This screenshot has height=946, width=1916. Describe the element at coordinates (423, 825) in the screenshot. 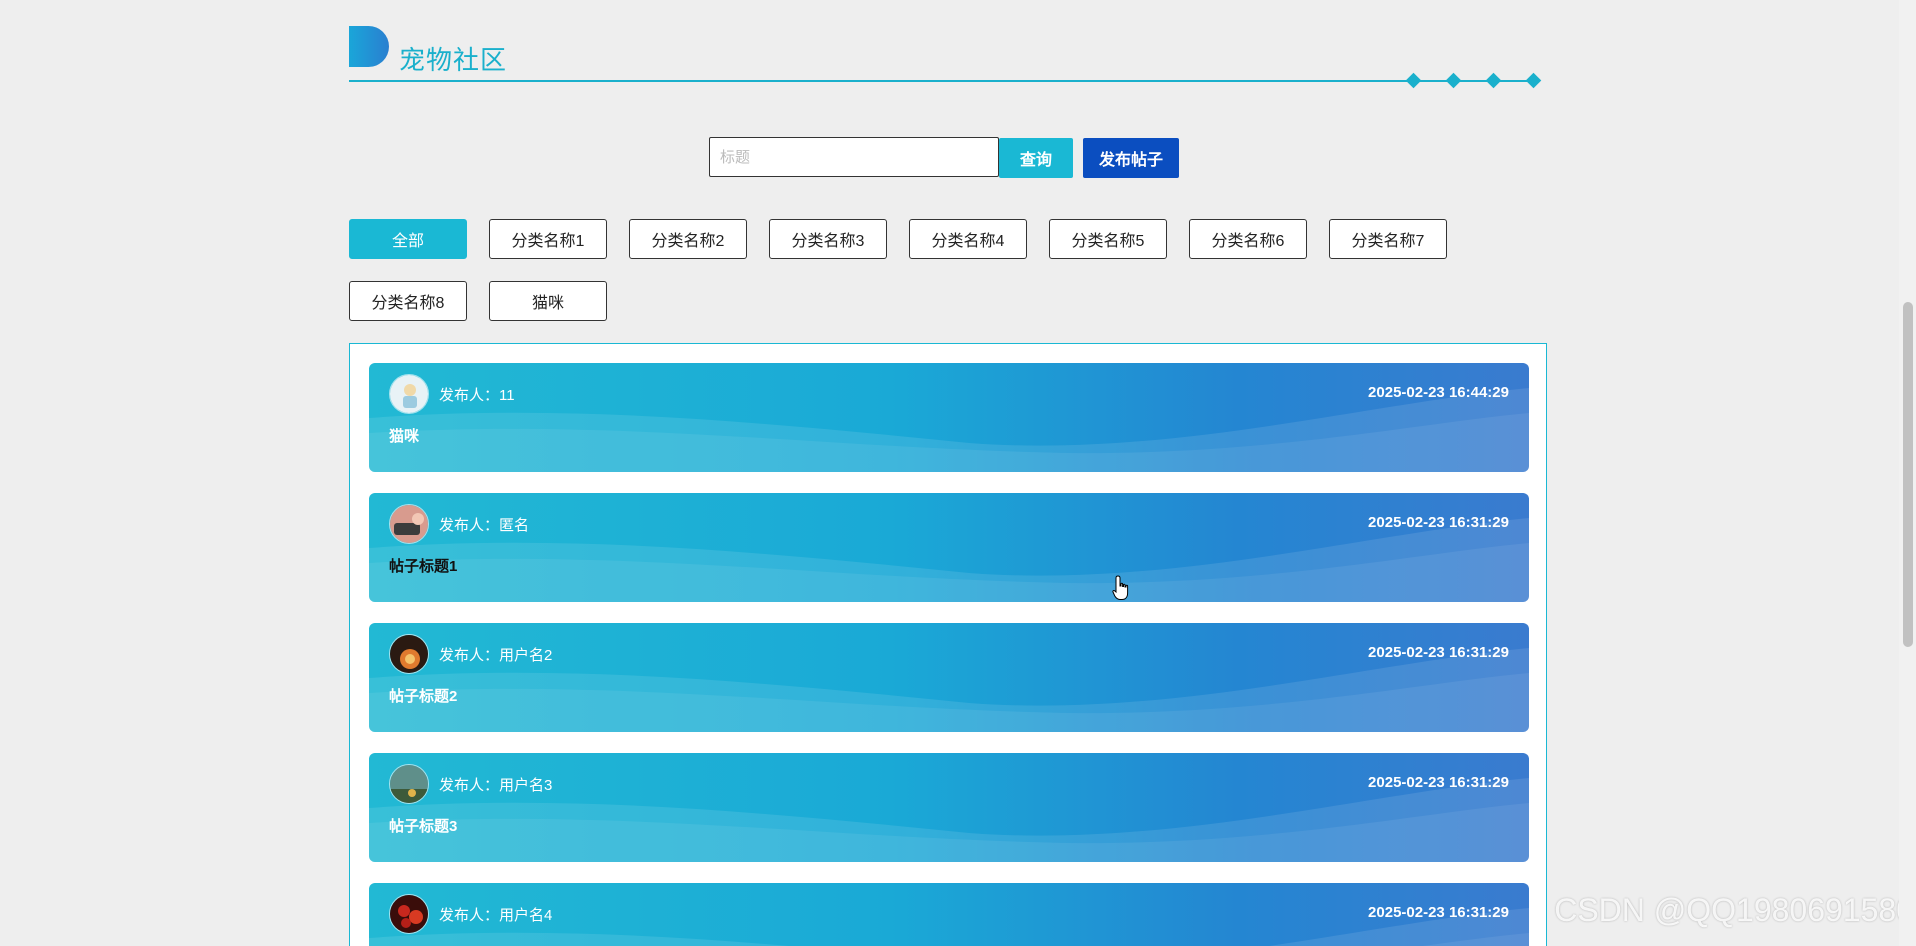

I see `post-title: 帖子标题3` at that location.